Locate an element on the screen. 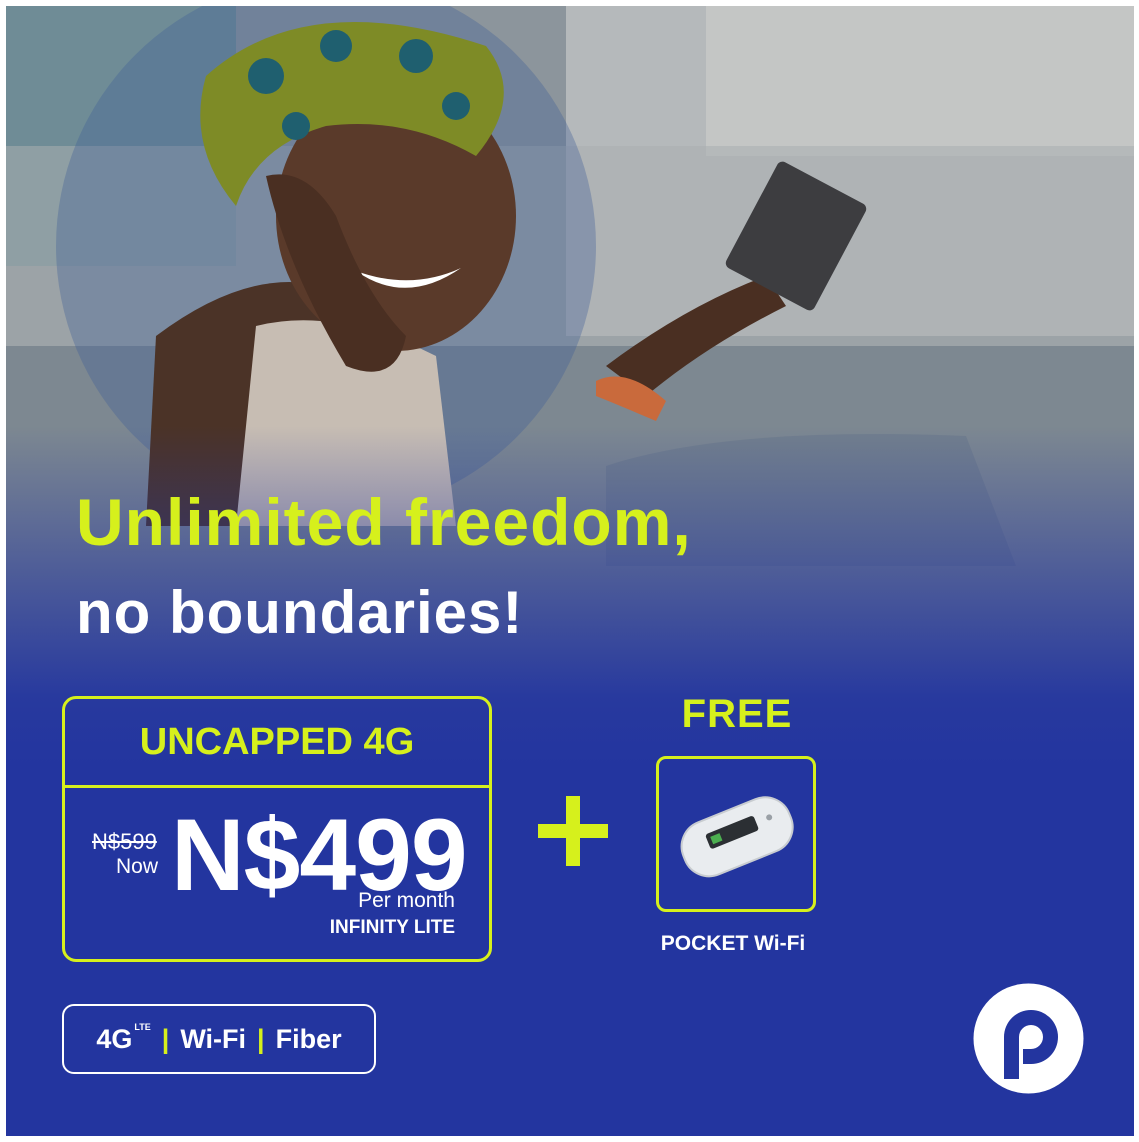 This screenshot has height=1142, width=1139. technology-badge: 4G LTE | Wi-Fi | Fiber is located at coordinates (219, 1039).